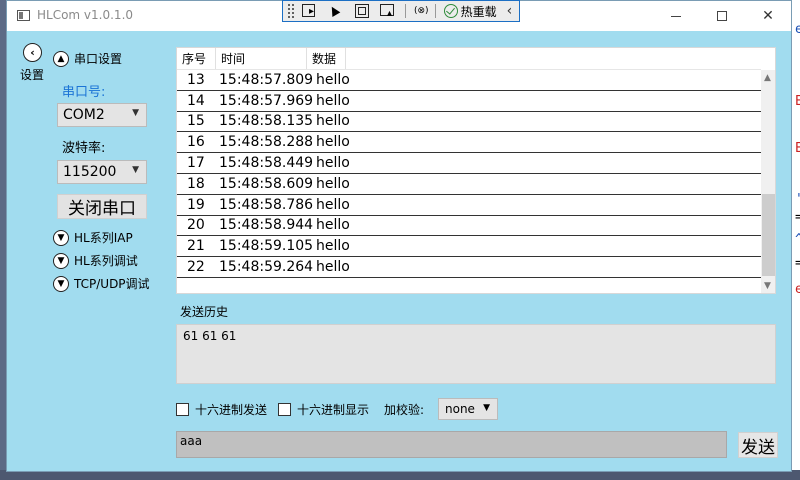 This screenshot has width=800, height=480. I want to click on bg-glyph: ',, so click(797, 199).